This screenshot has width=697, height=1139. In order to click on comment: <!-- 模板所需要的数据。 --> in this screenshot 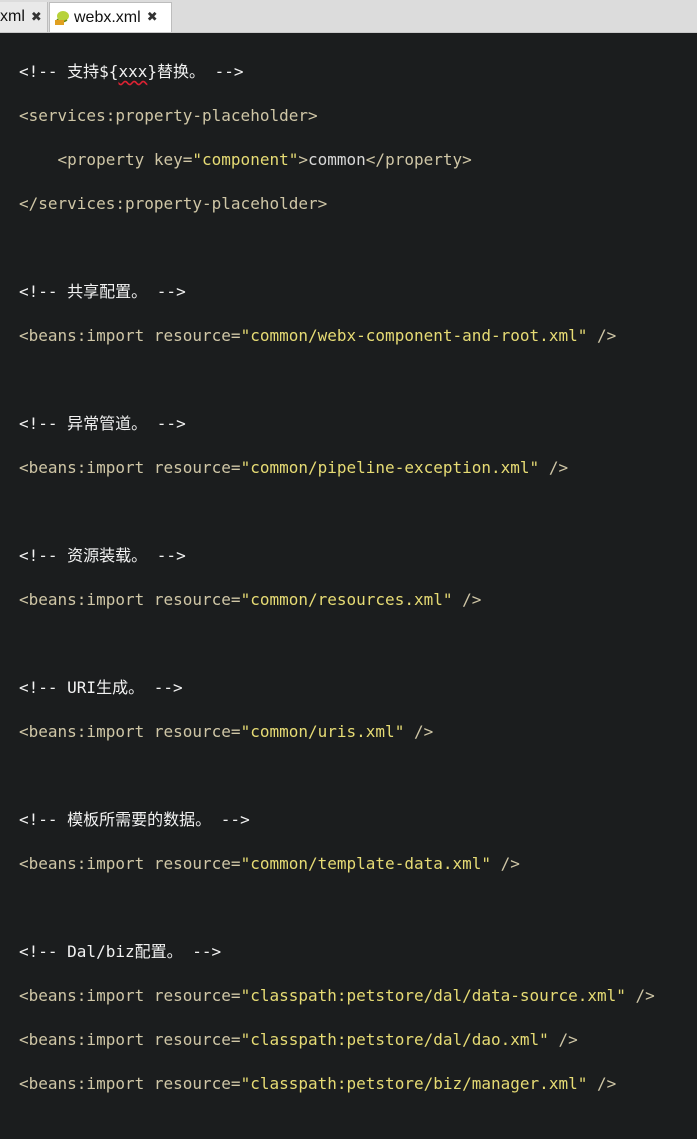, I will do `click(134, 819)`.